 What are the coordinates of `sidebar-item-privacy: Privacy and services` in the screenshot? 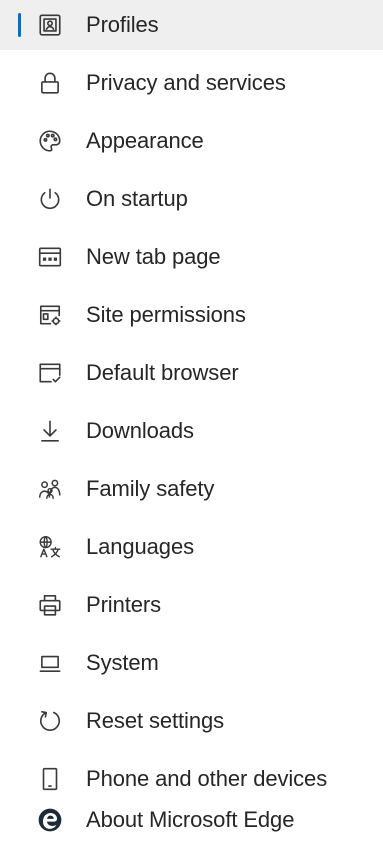 It's located at (191, 83).